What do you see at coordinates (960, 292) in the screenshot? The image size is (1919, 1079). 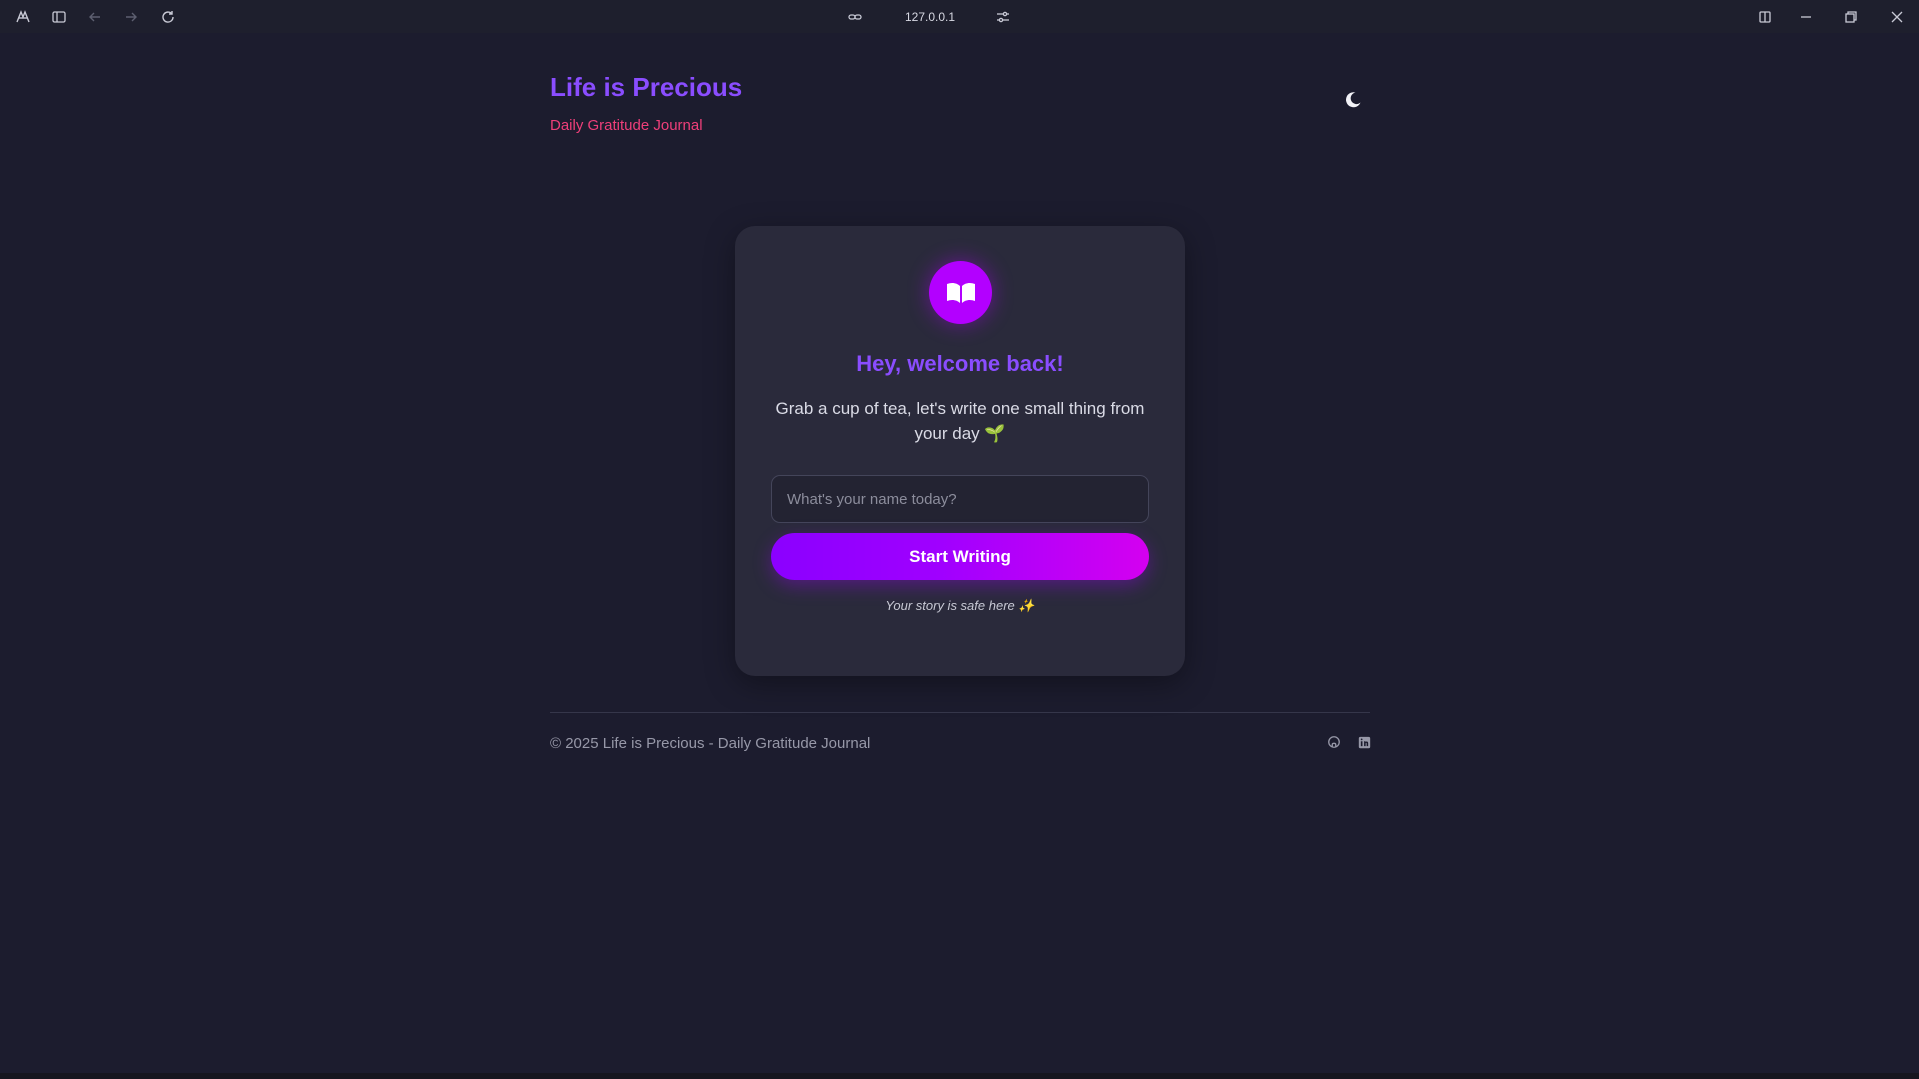 I see `open-book-icon` at bounding box center [960, 292].